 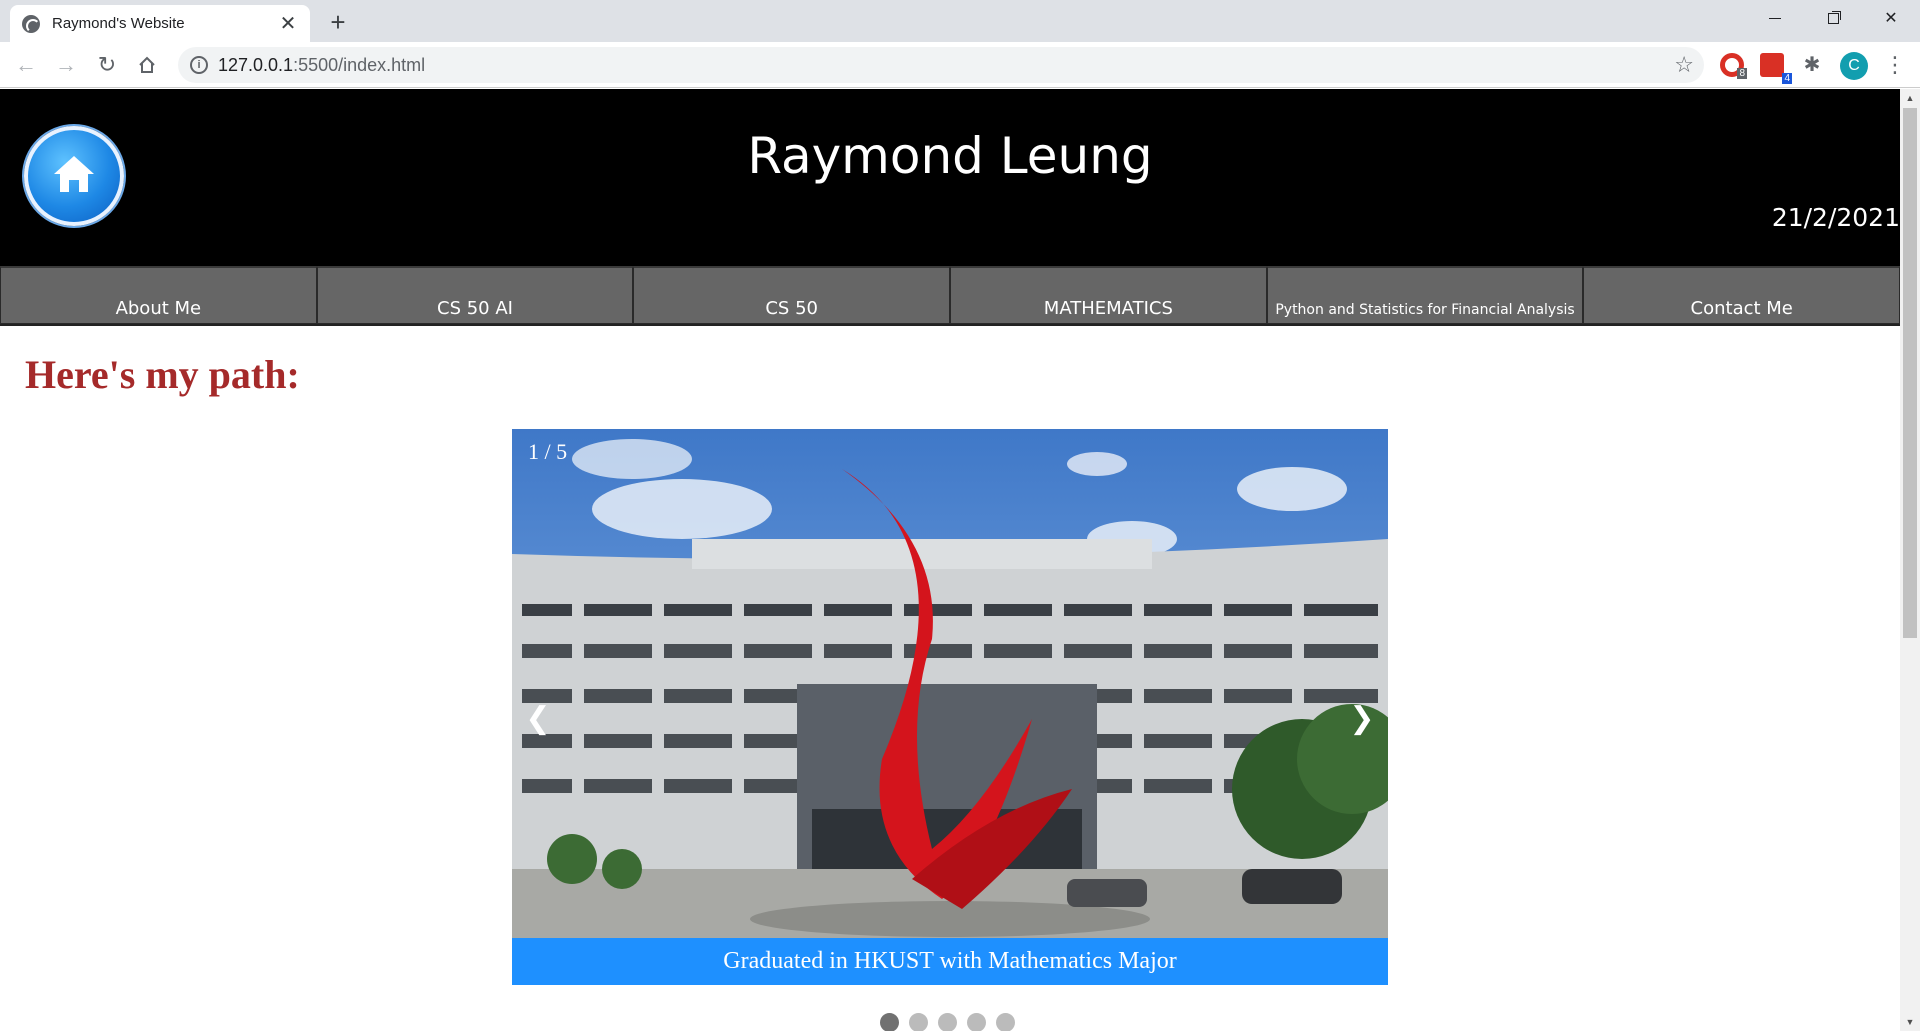 I want to click on previous-slide-button: ❮, so click(x=538, y=719).